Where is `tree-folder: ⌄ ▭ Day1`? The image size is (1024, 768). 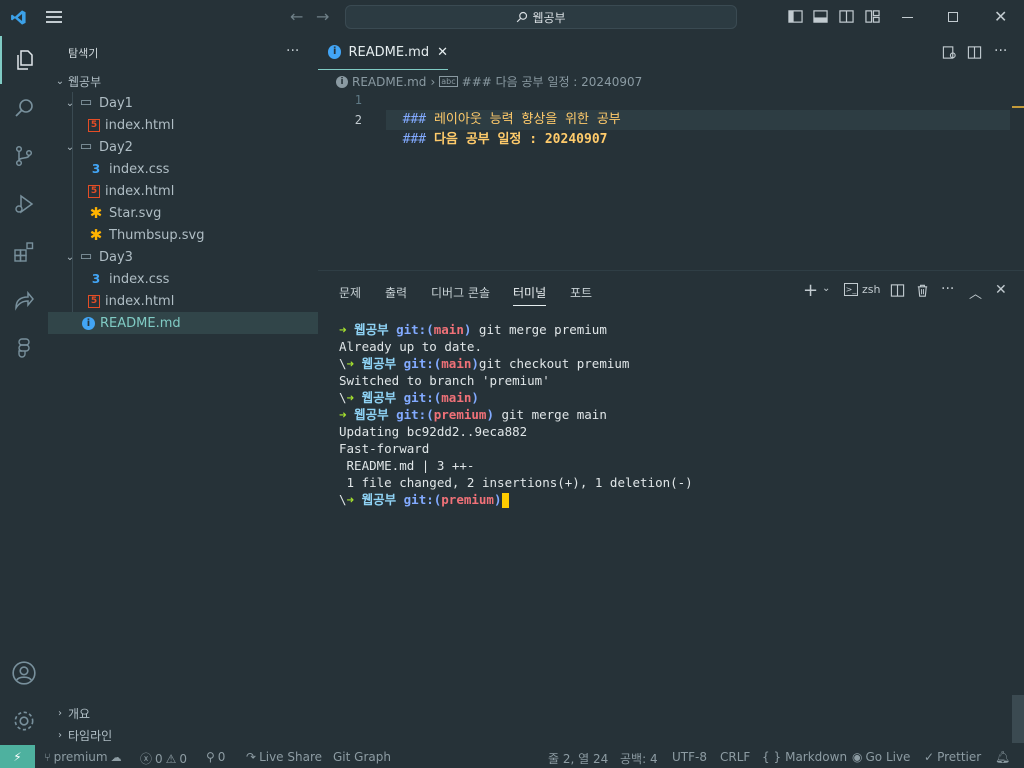 tree-folder: ⌄ ▭ Day1 is located at coordinates (183, 103).